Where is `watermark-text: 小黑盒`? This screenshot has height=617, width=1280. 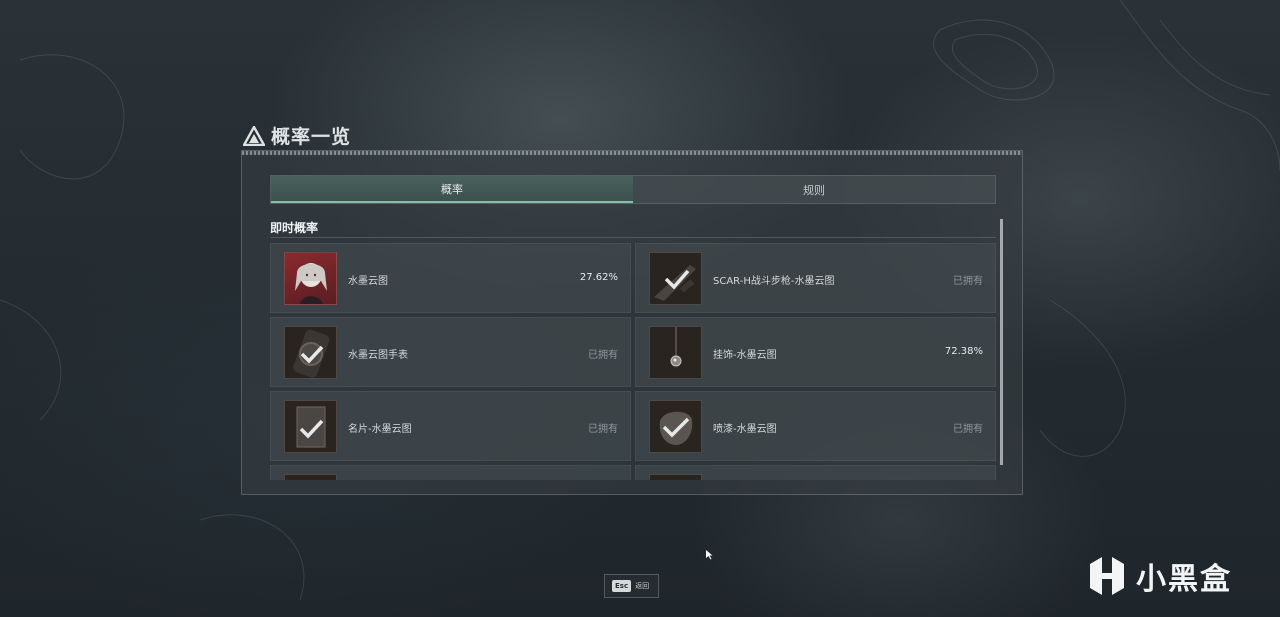
watermark-text: 小黑盒 is located at coordinates (1184, 579).